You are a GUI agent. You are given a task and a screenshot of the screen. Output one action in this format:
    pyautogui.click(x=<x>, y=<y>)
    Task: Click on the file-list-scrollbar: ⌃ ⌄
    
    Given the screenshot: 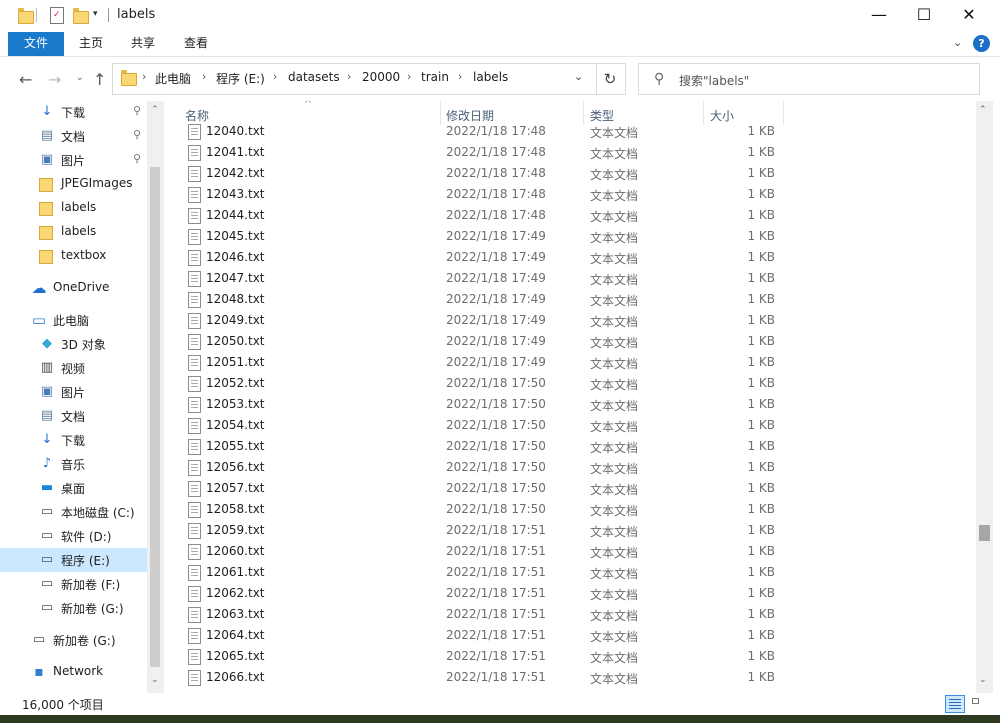 What is the action you would take?
    pyautogui.click(x=984, y=397)
    